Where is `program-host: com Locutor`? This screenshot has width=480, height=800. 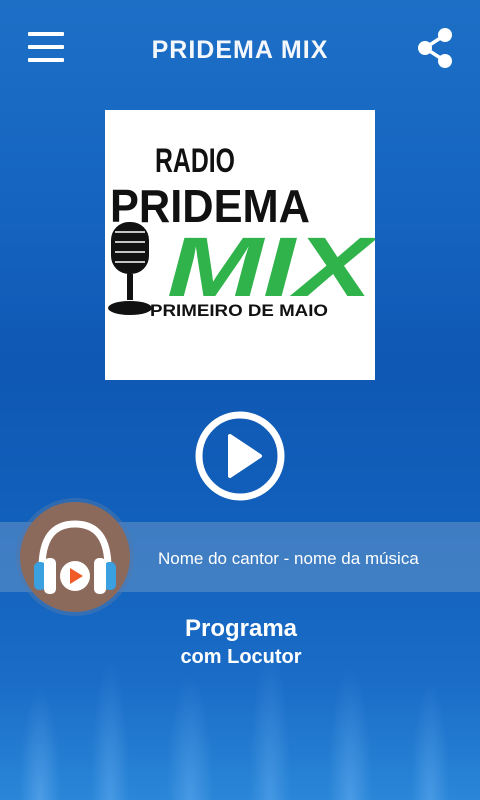 program-host: com Locutor is located at coordinates (241, 657).